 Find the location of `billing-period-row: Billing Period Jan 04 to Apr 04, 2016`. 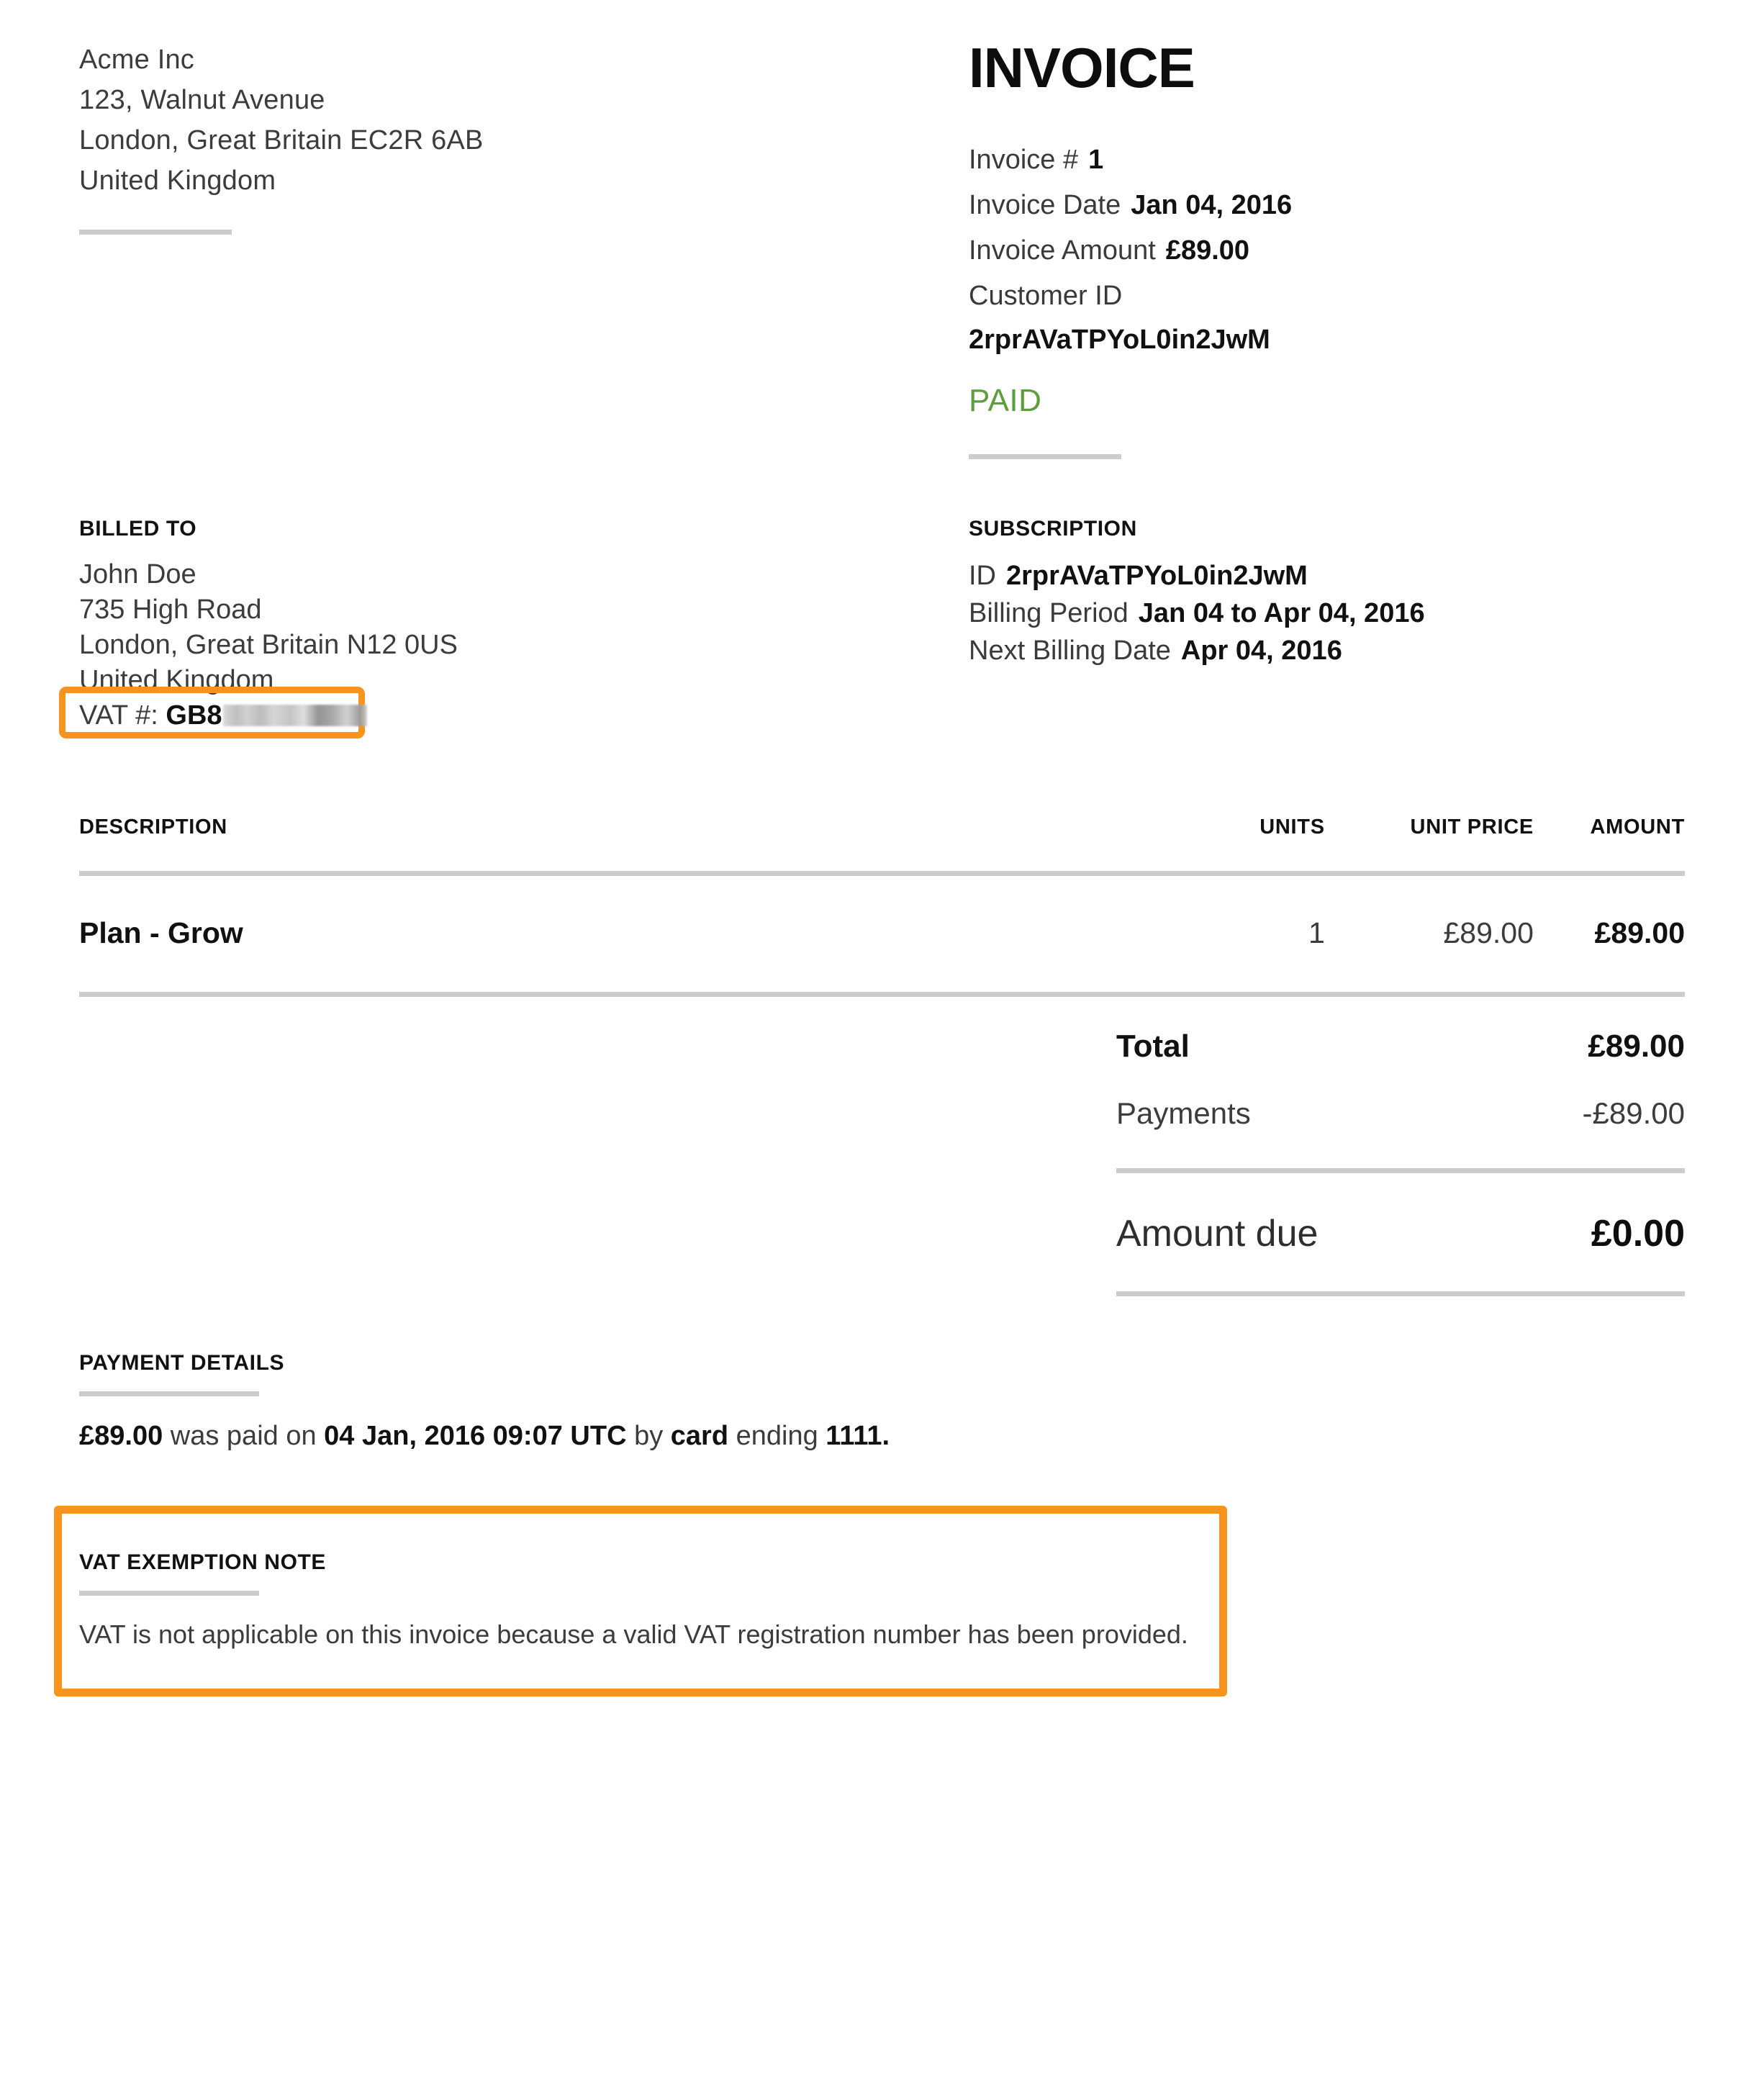

billing-period-row: Billing Period Jan 04 to Apr 04, 2016 is located at coordinates (1327, 613).